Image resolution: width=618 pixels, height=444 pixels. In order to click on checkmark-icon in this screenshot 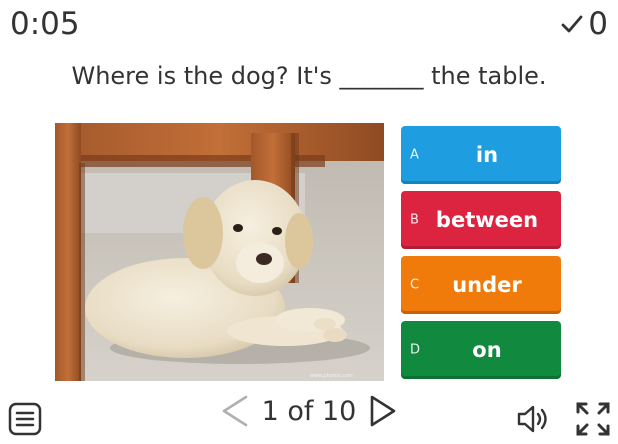, I will do `click(572, 24)`.